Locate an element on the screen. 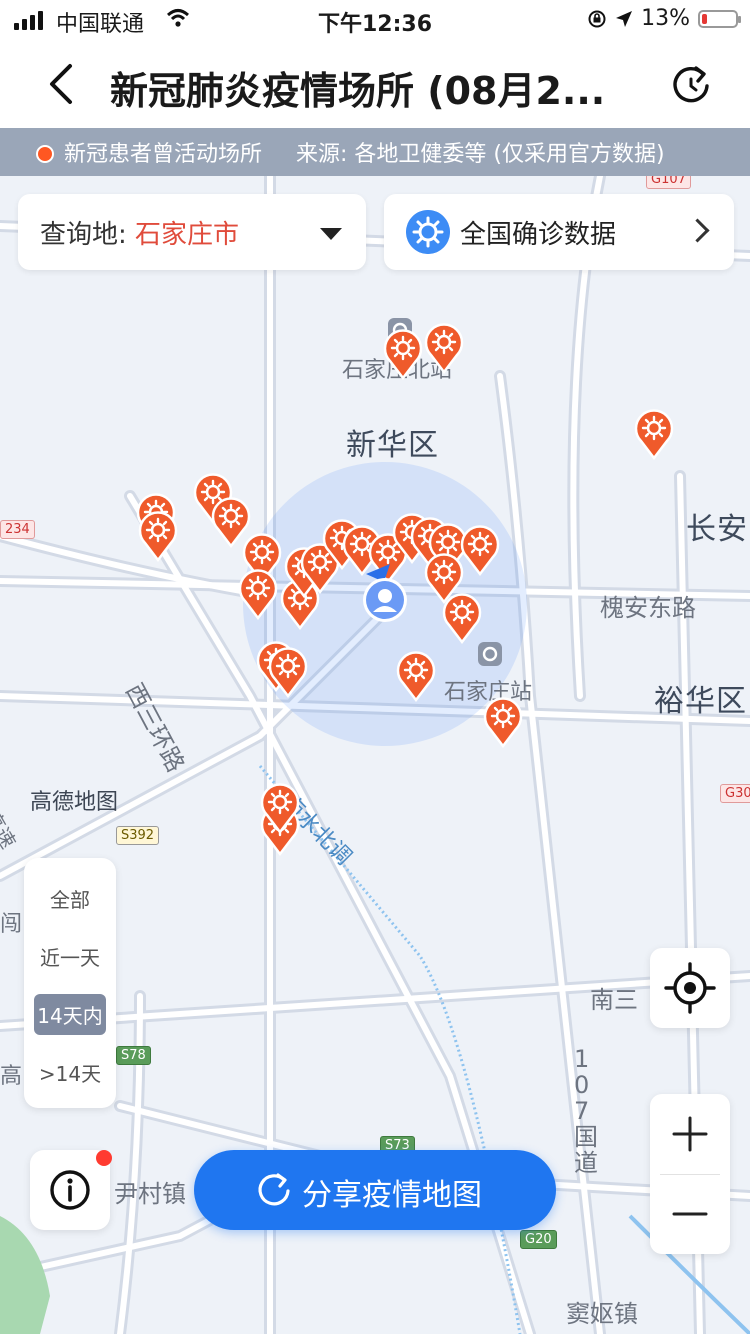 The height and width of the screenshot is (1334, 750). map-label-huaian-road: 槐安东路 is located at coordinates (648, 608).